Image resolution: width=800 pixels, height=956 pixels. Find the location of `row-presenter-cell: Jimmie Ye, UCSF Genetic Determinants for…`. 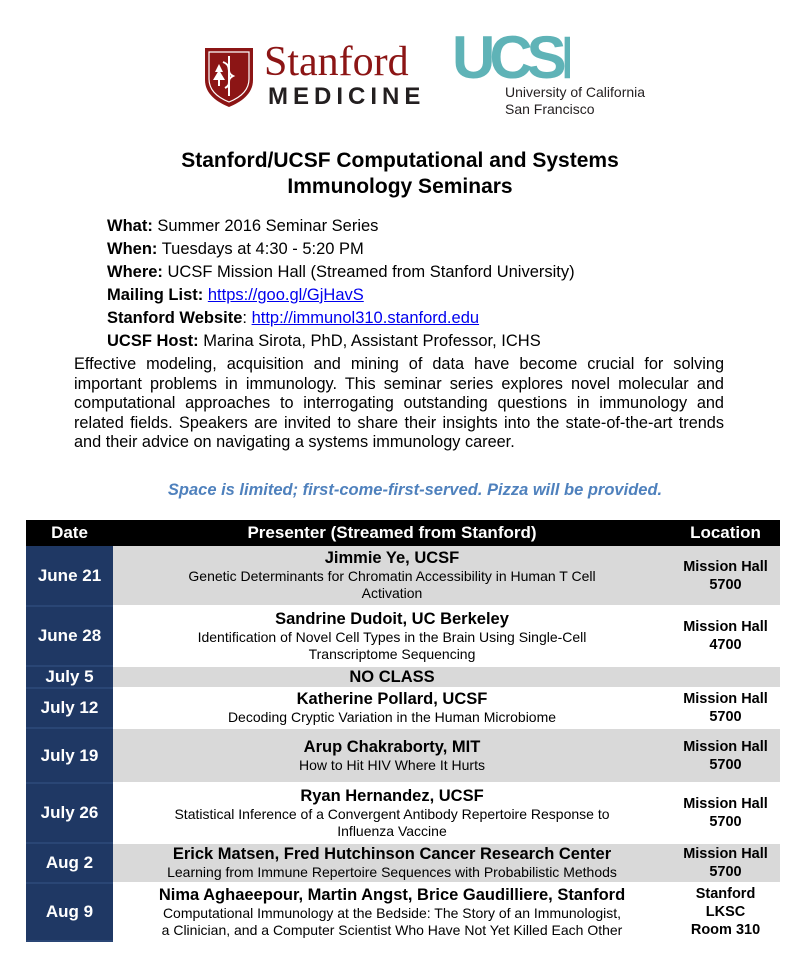

row-presenter-cell: Jimmie Ye, UCSF Genetic Determinants for… is located at coordinates (392, 576).